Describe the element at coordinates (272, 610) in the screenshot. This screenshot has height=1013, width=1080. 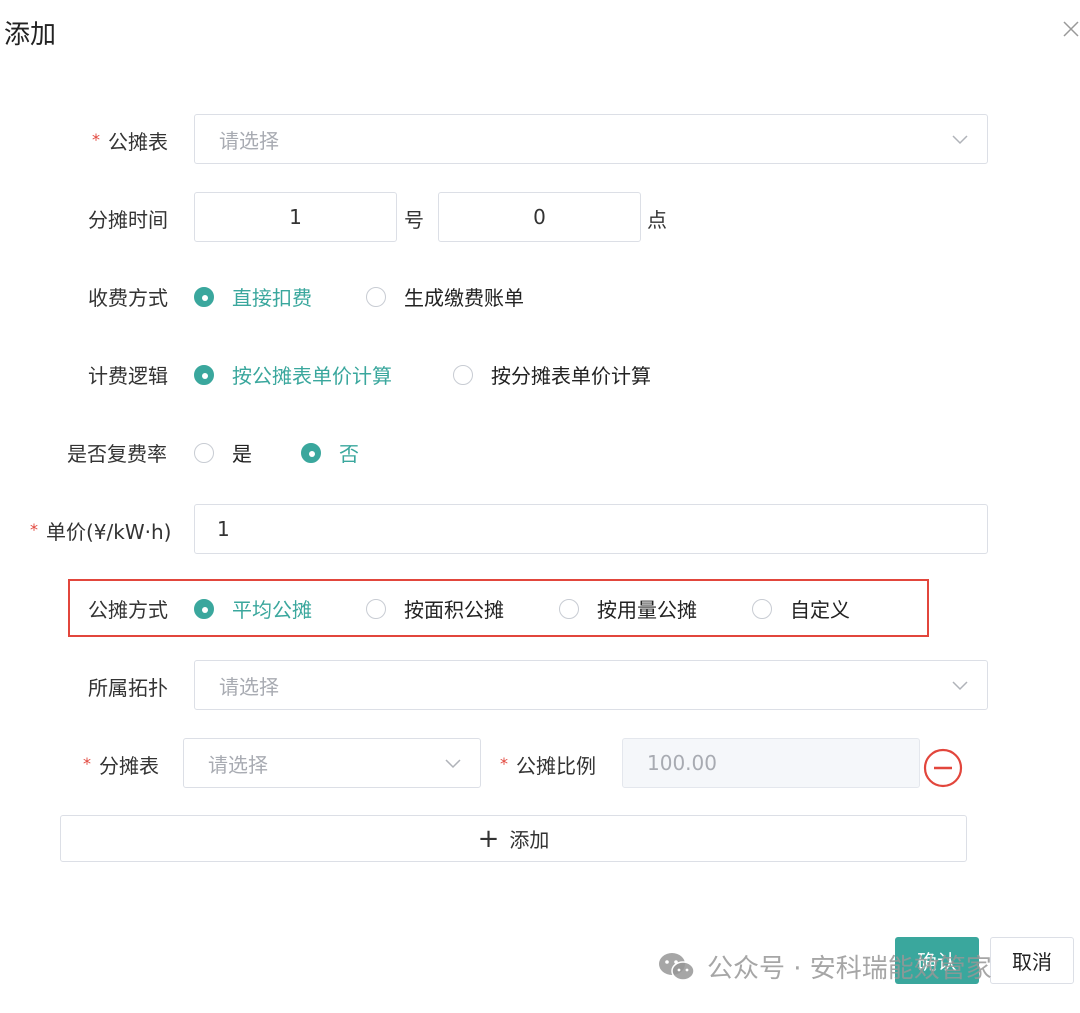
I see `radio-label: 平均公摊` at that location.